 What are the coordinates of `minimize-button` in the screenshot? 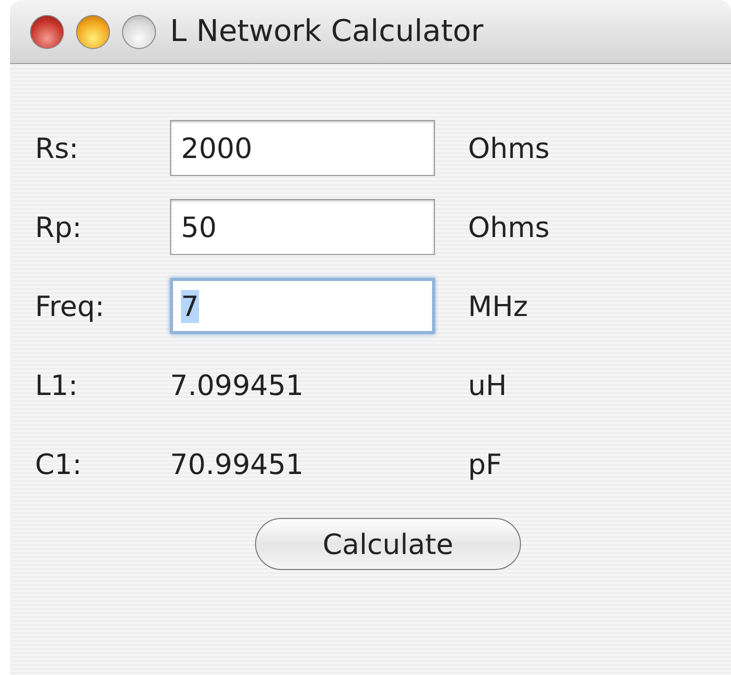 It's located at (93, 31).